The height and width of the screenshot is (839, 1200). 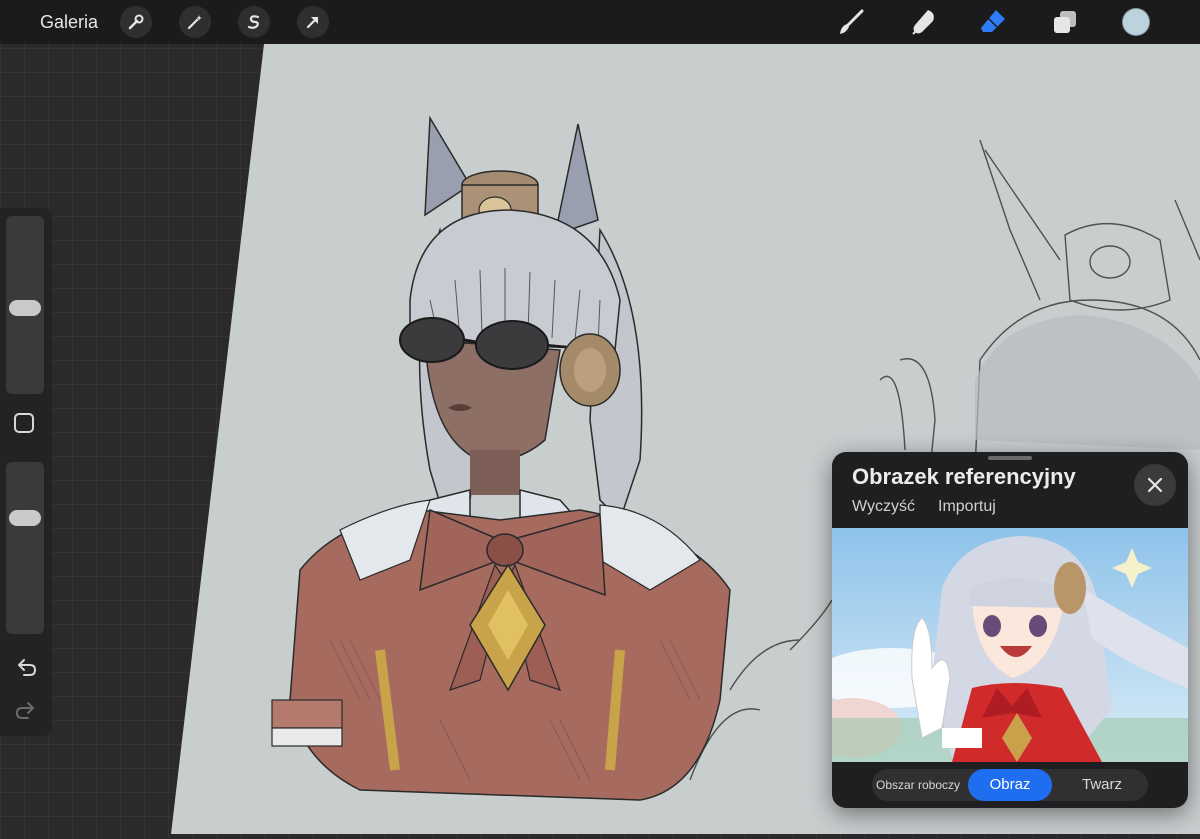 I want to click on eraser-tool, so click(x=993, y=22).